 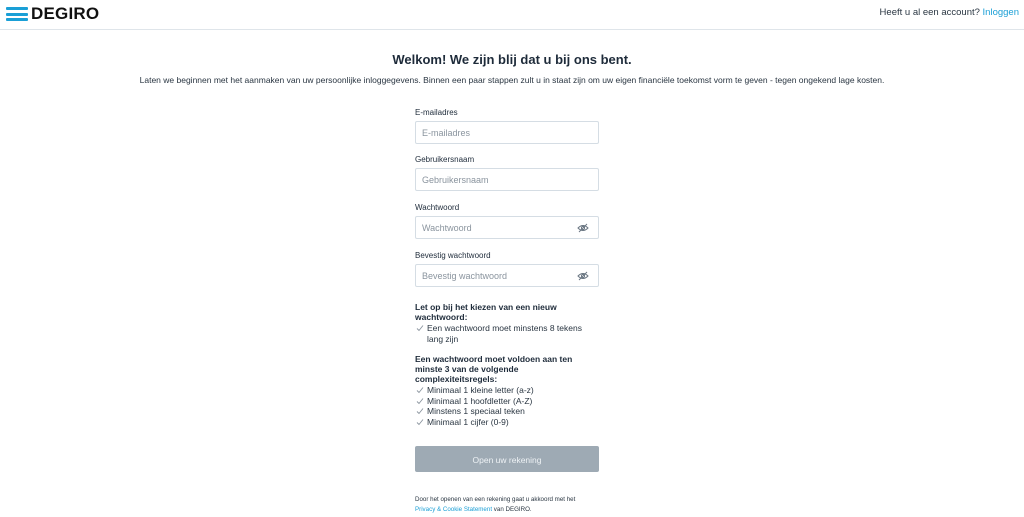 I want to click on login-link: Inloggen, so click(x=1001, y=12).